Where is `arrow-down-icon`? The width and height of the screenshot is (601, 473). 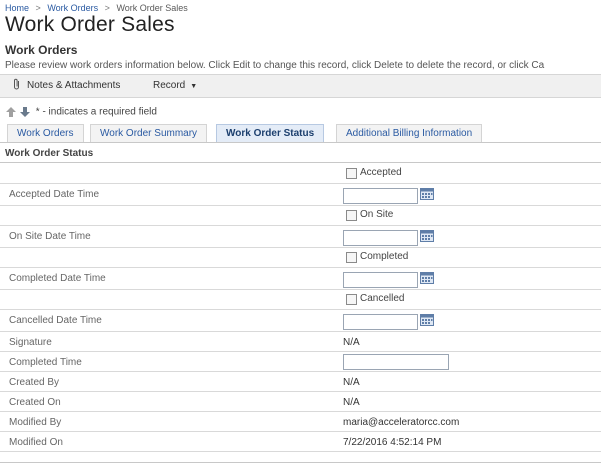
arrow-down-icon is located at coordinates (25, 112).